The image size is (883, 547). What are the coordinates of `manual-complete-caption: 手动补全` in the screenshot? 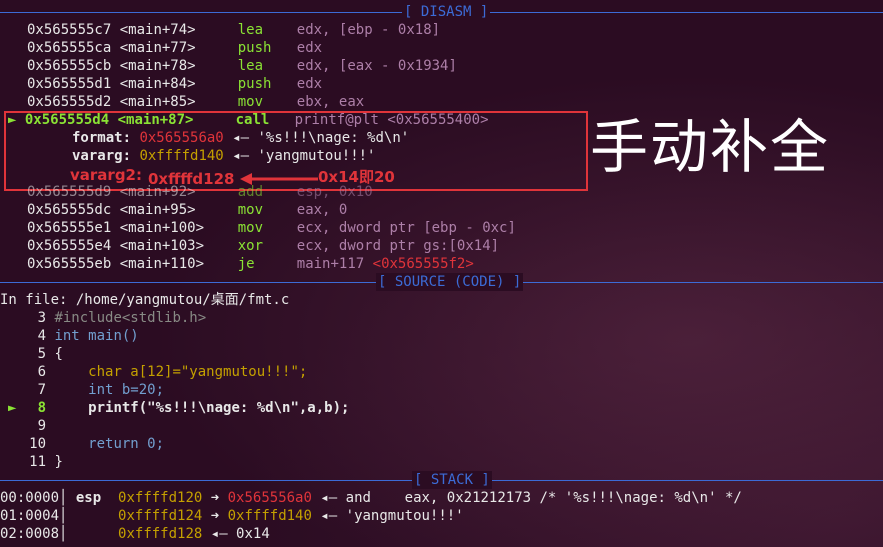 It's located at (710, 147).